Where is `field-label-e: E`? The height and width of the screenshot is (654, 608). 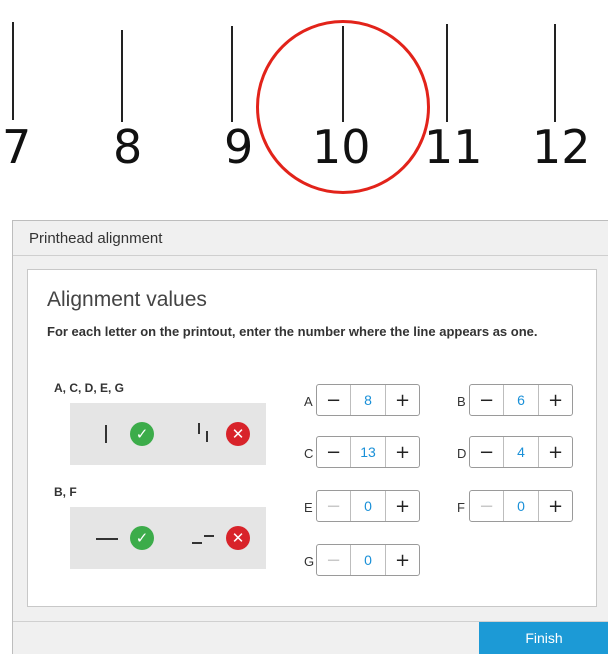 field-label-e: E is located at coordinates (308, 507).